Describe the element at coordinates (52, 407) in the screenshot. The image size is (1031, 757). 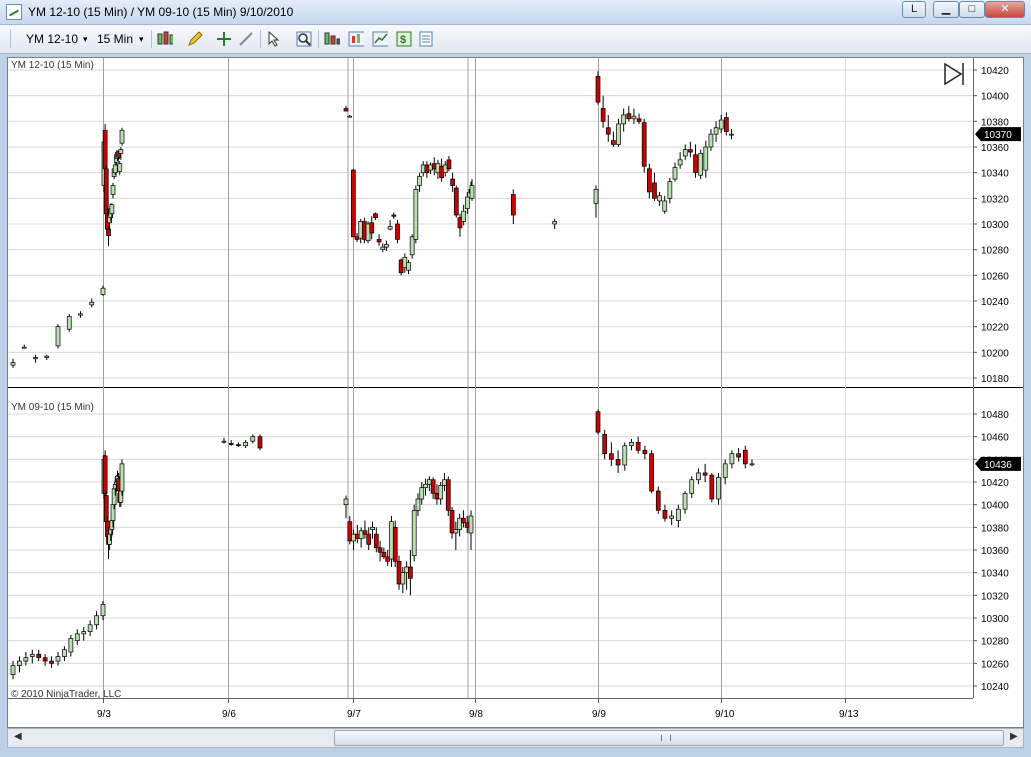
I see `panel-2-label: YM 09-10 (15 Min)` at that location.